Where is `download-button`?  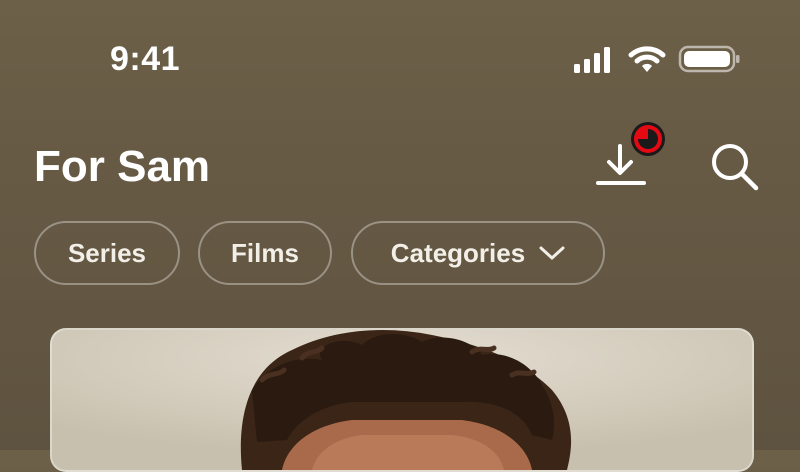 download-button is located at coordinates (634, 155).